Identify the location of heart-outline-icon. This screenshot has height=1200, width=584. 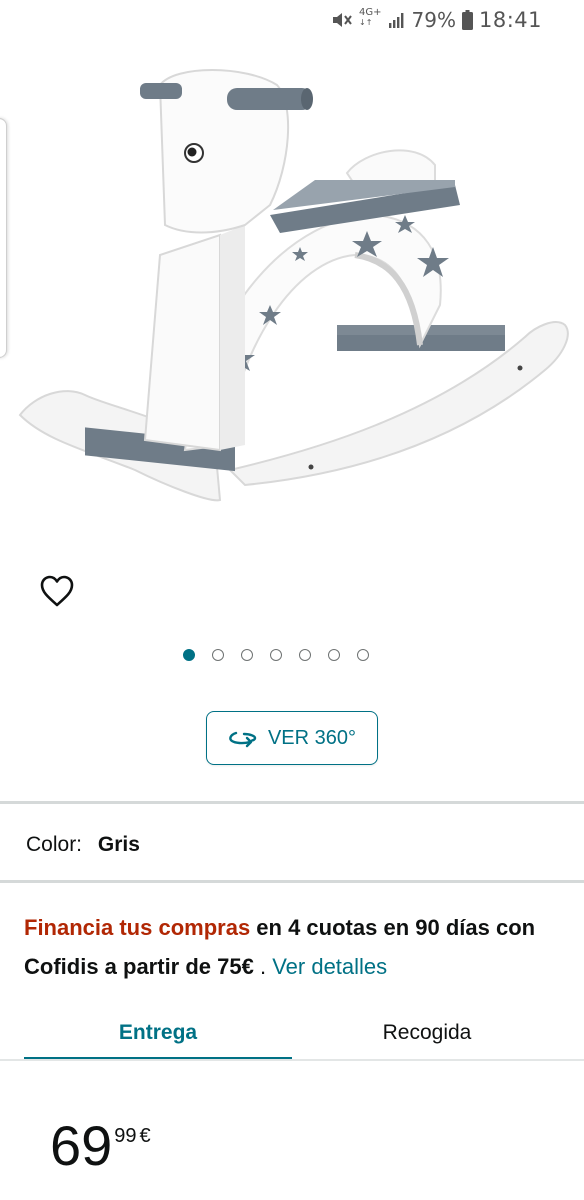
(57, 591).